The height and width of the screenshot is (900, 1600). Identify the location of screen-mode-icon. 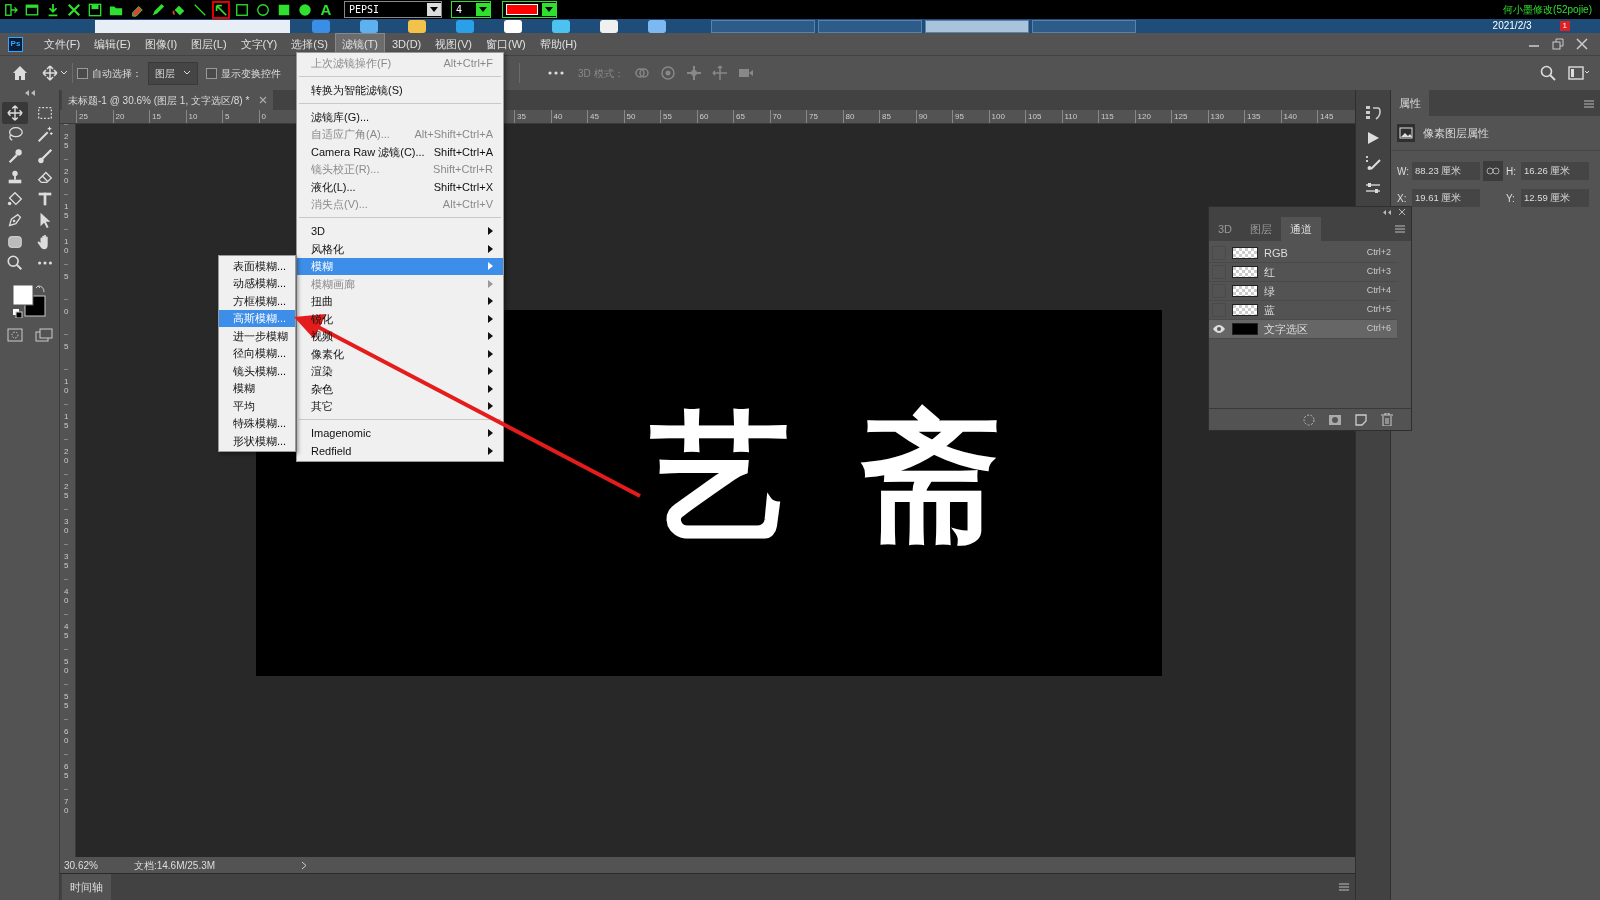
(43, 335).